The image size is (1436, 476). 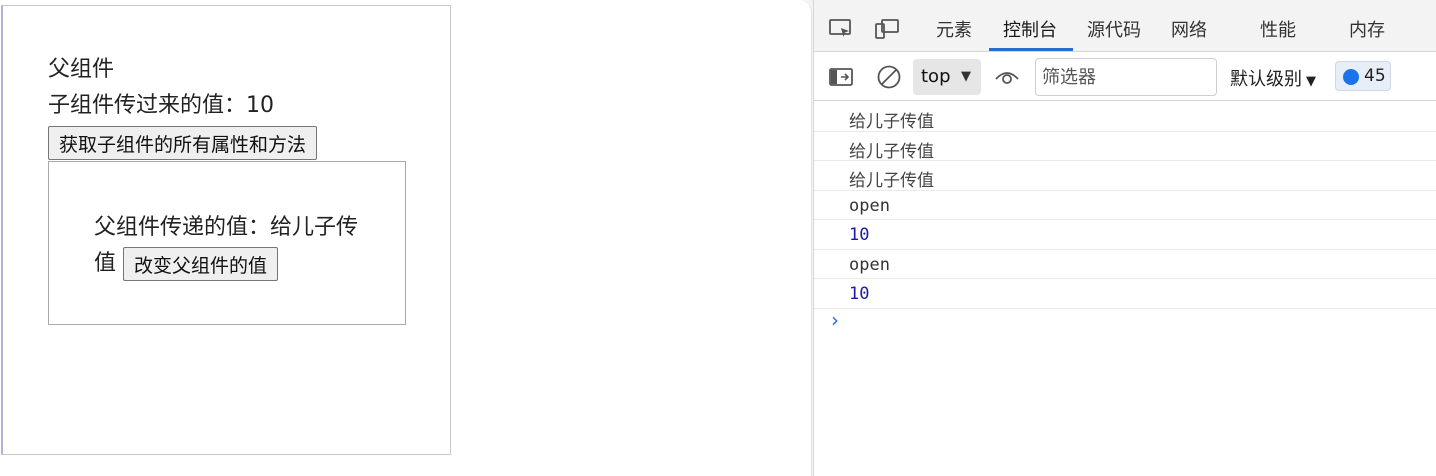 What do you see at coordinates (182, 227) in the screenshot?
I see `parent-value-label: 父组件传递的值：` at bounding box center [182, 227].